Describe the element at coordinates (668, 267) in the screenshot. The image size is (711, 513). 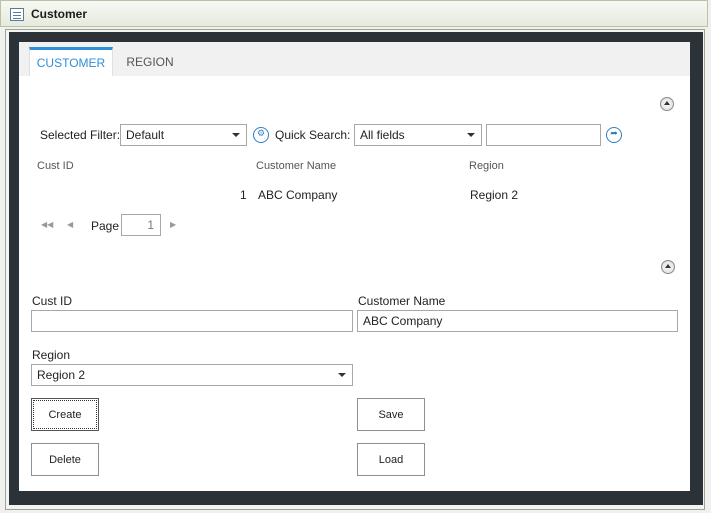
I see `collapse-form-icon` at that location.